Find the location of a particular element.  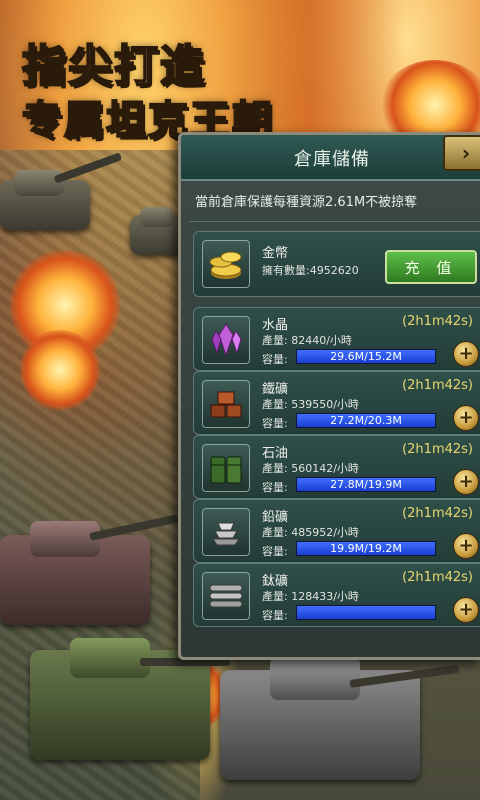

resource-row: 鐵礦 (2h1m42s) 產量: 539550/小時 容量: 27.2M/20.3M + is located at coordinates (336, 403).